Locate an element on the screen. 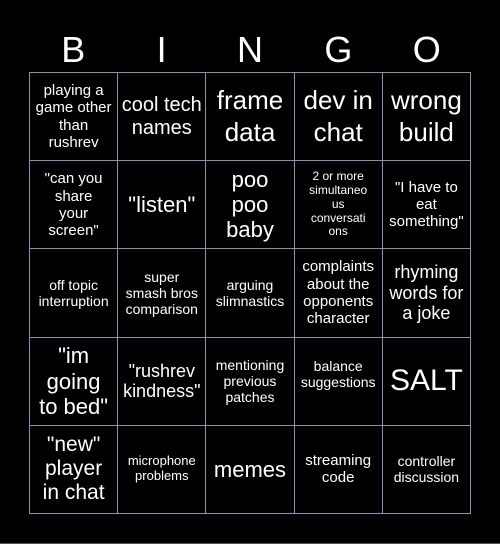 The width and height of the screenshot is (500, 544). bingo-cell: cool tech names is located at coordinates (162, 117).